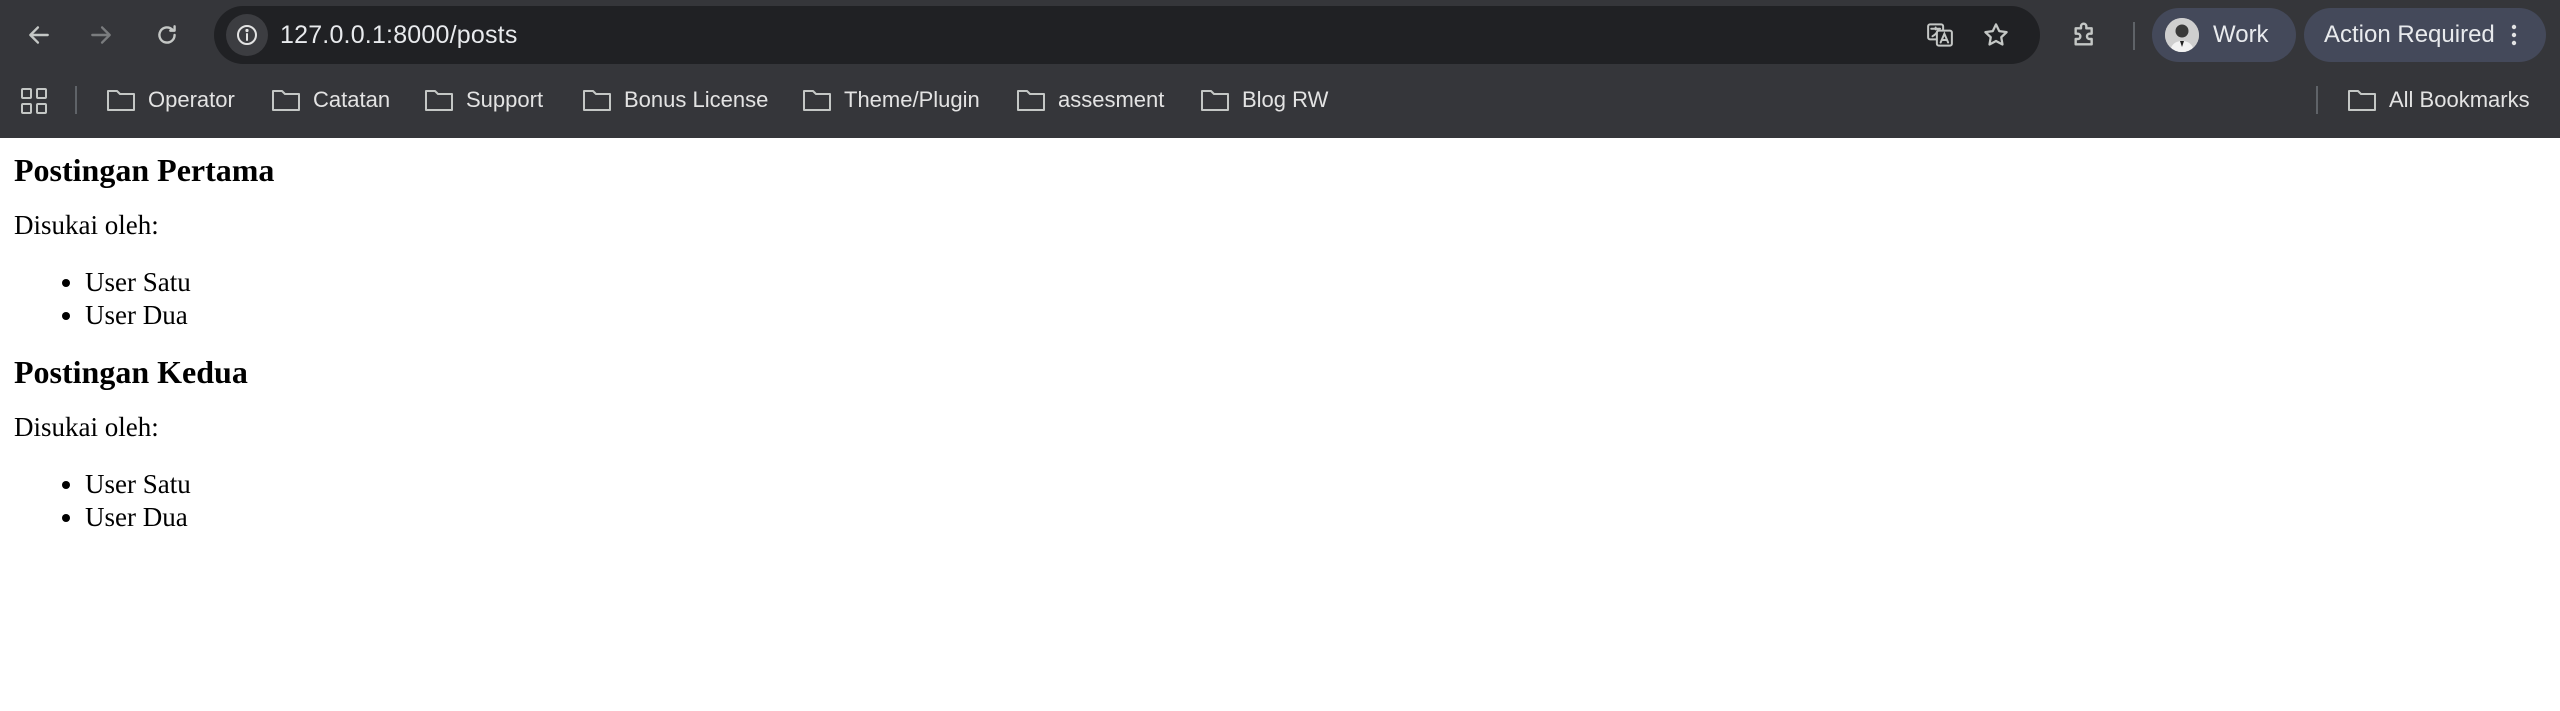 The height and width of the screenshot is (711, 2560). I want to click on site-info-button, so click(247, 35).